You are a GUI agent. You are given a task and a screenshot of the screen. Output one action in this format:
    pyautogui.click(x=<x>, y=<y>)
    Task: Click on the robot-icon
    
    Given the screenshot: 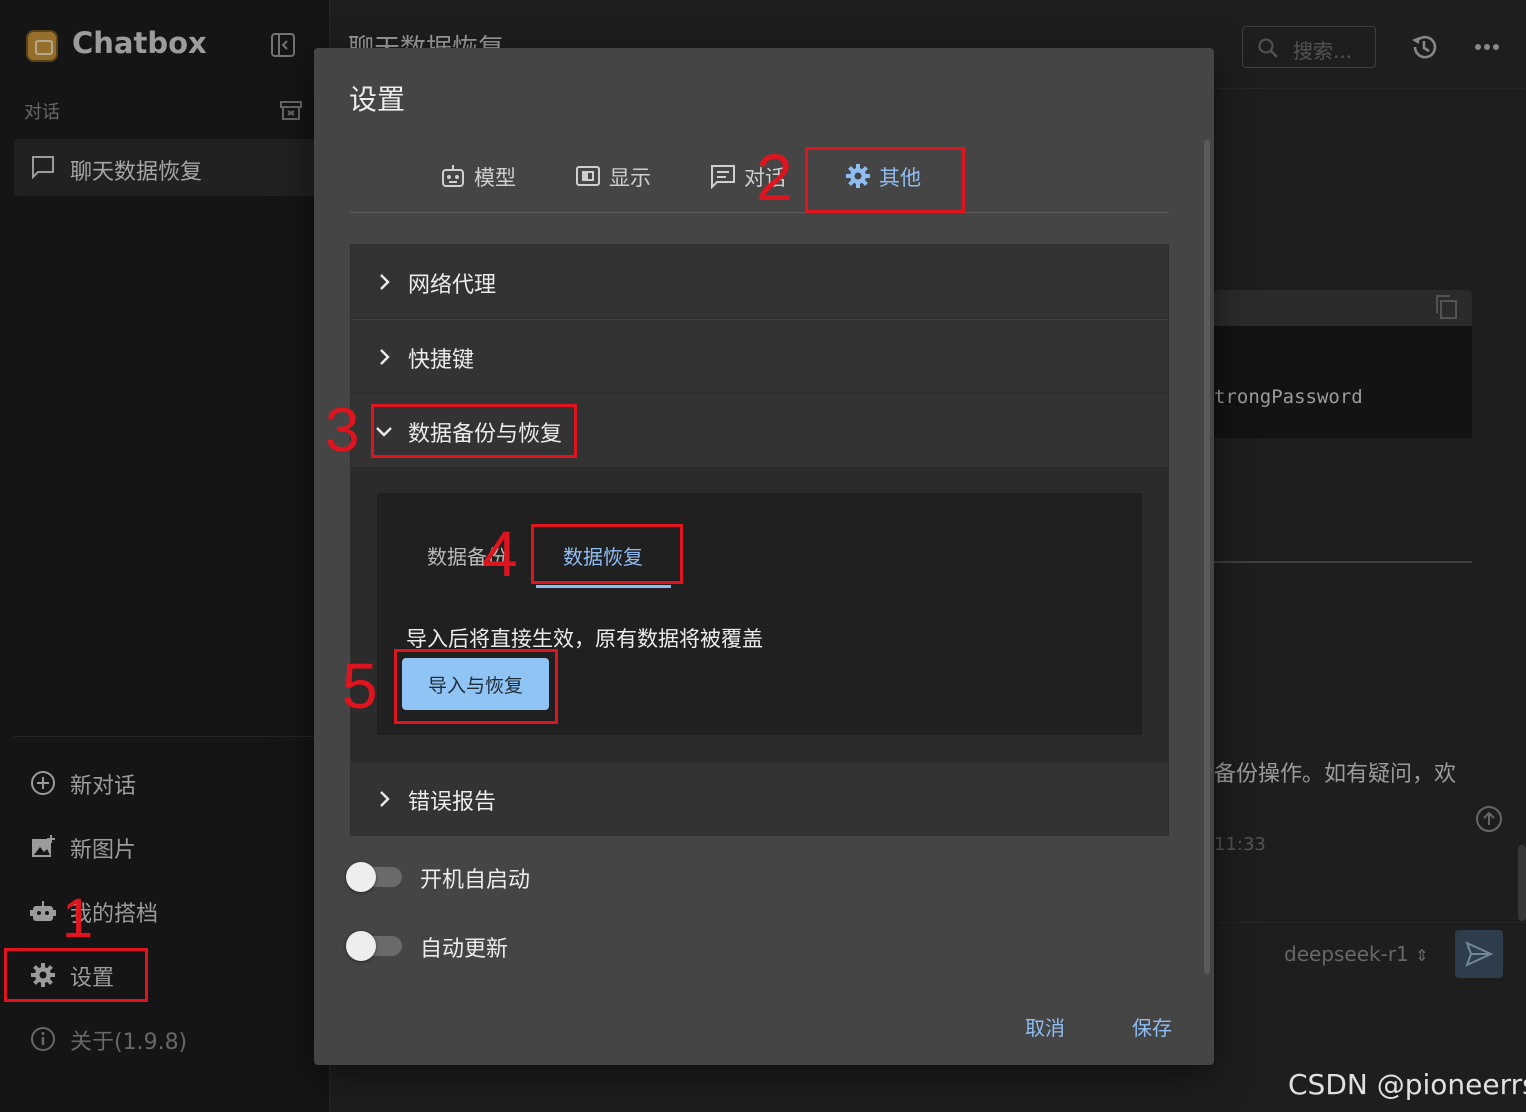 What is the action you would take?
    pyautogui.click(x=453, y=176)
    